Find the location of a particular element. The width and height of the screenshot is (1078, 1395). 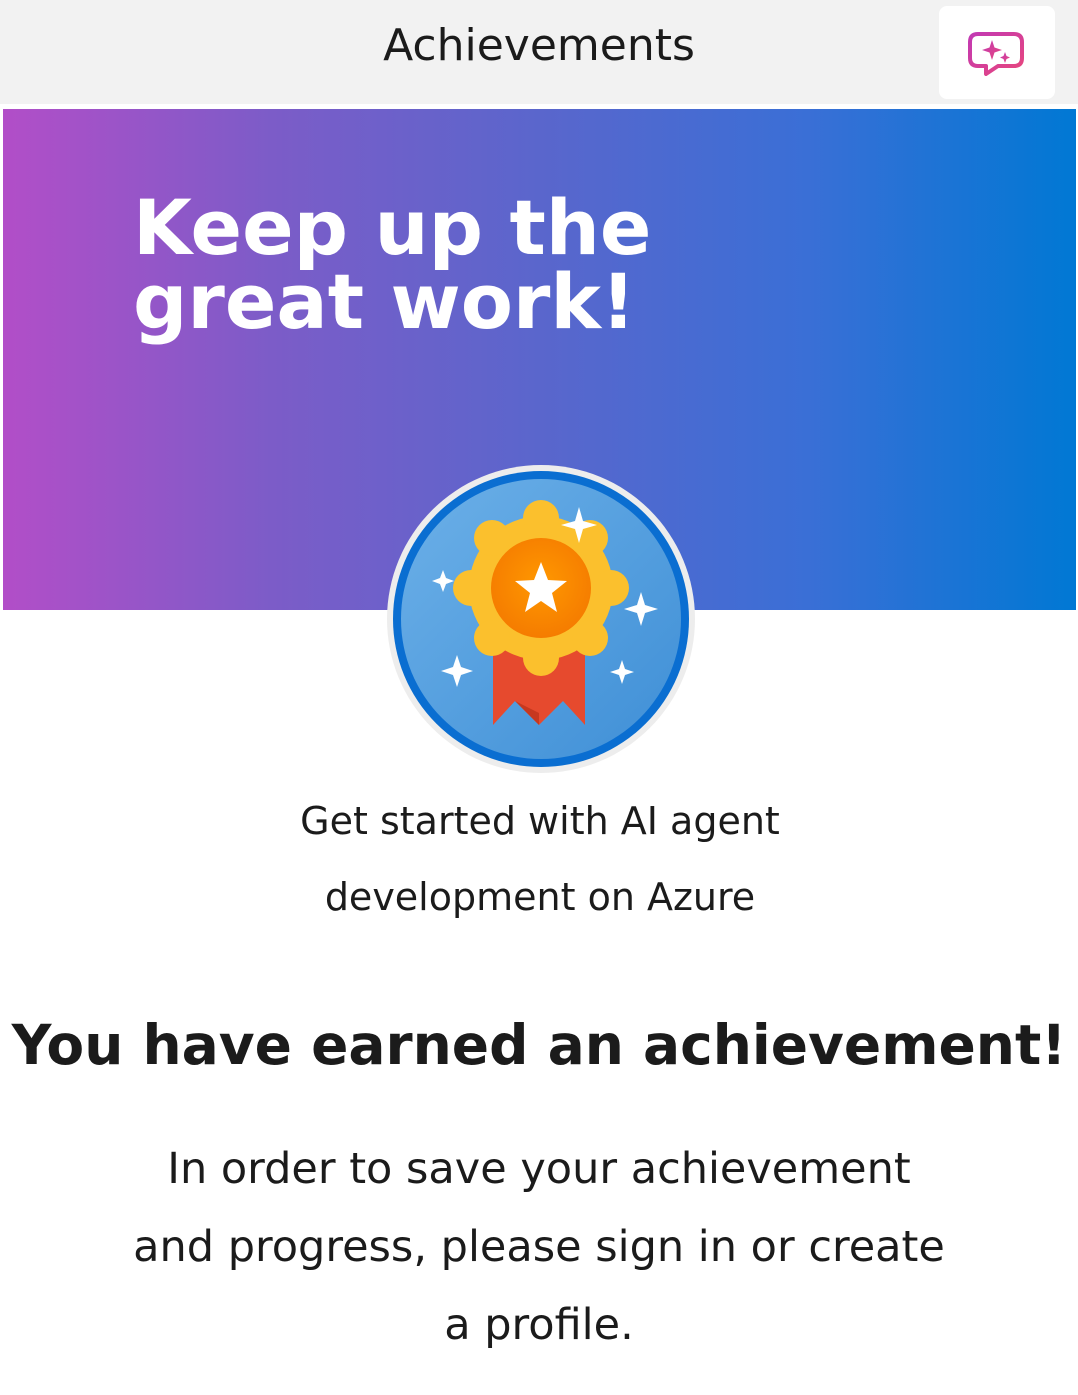

top-bar: Achievements is located at coordinates (539, 52).